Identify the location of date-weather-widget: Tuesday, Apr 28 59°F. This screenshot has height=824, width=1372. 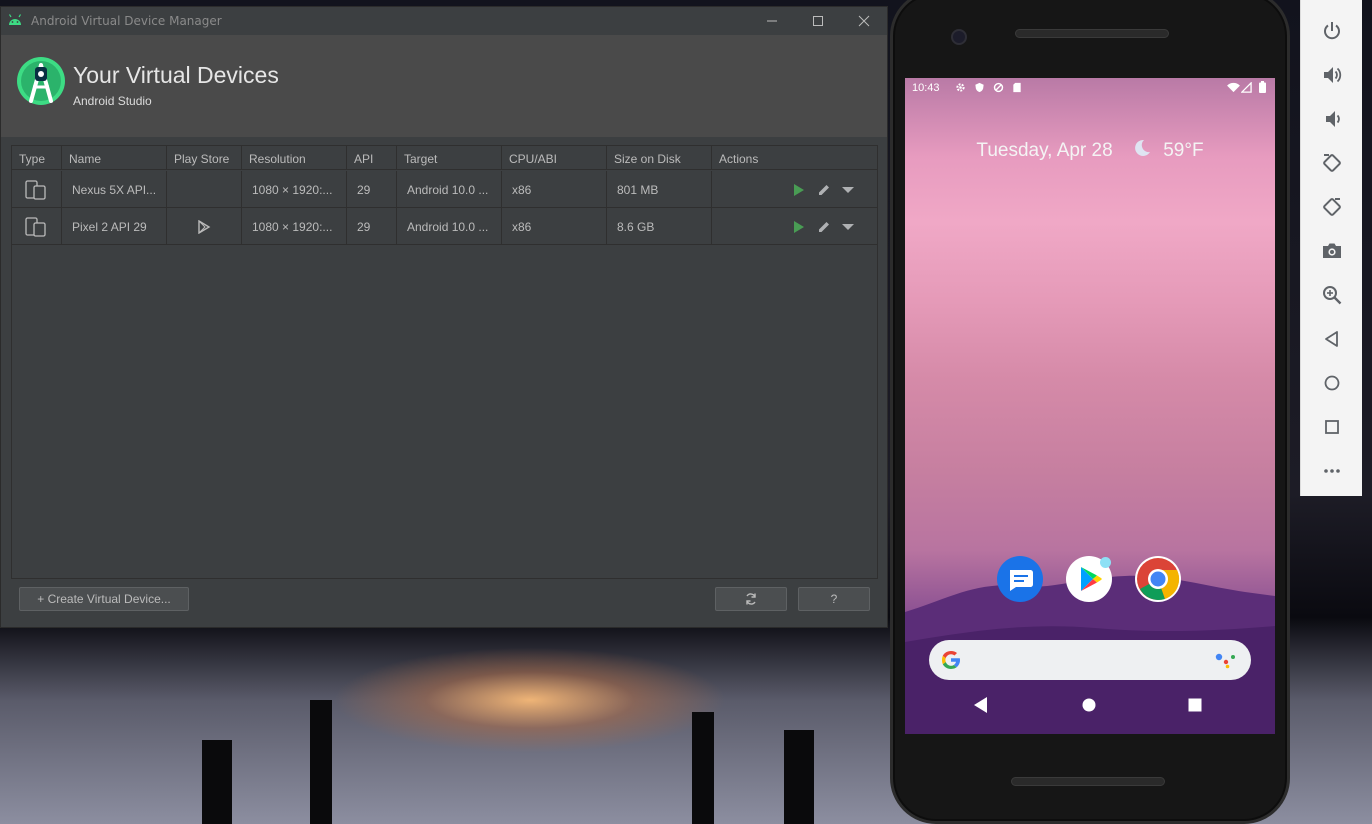
(1090, 150).